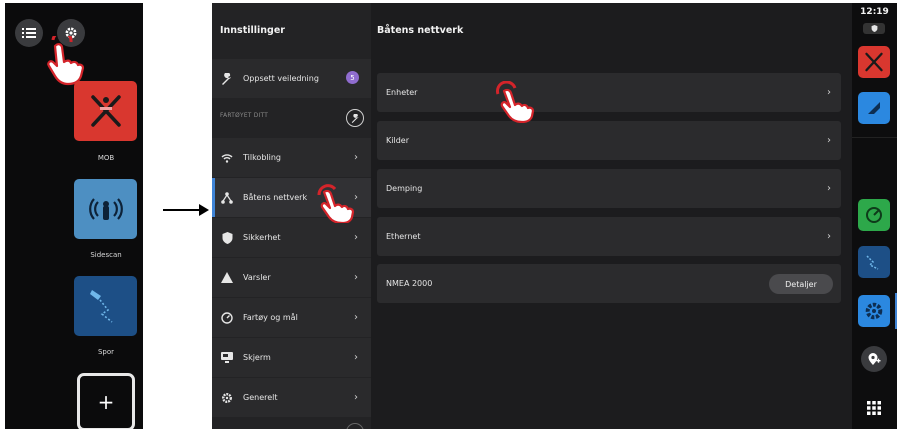  I want to click on details-button: Detaljer, so click(801, 284).